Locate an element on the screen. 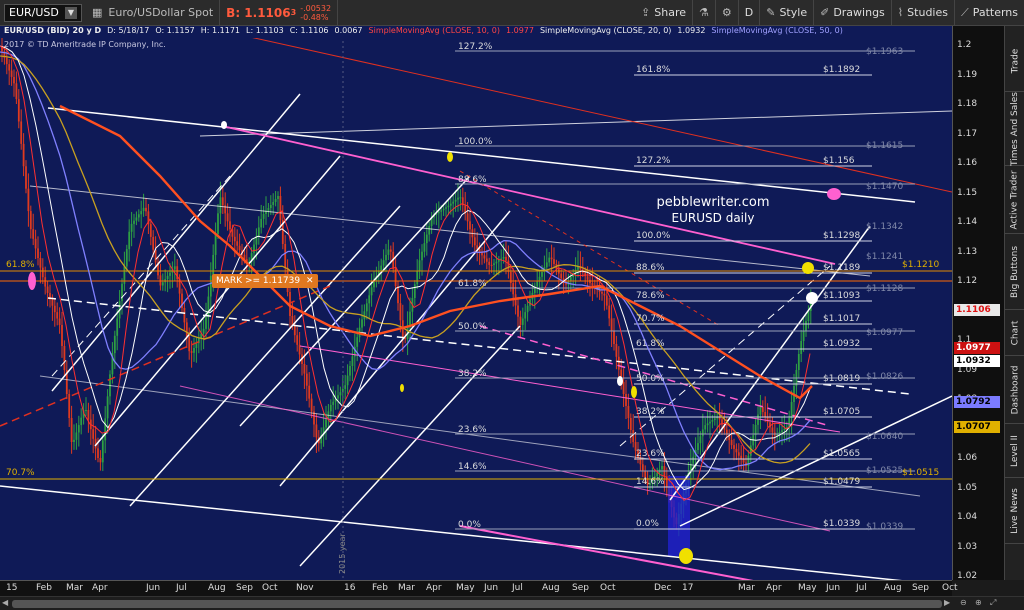  side-tab-label: Trade is located at coordinates (1015, 60).